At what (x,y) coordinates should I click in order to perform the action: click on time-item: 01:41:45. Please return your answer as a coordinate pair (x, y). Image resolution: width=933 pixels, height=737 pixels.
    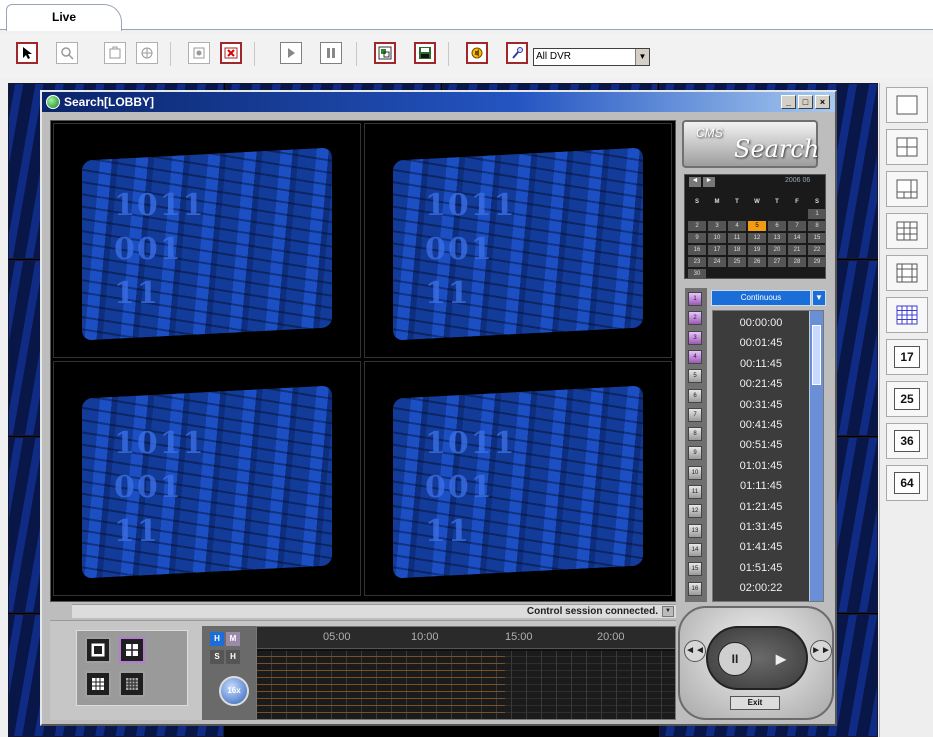
    Looking at the image, I should click on (761, 547).